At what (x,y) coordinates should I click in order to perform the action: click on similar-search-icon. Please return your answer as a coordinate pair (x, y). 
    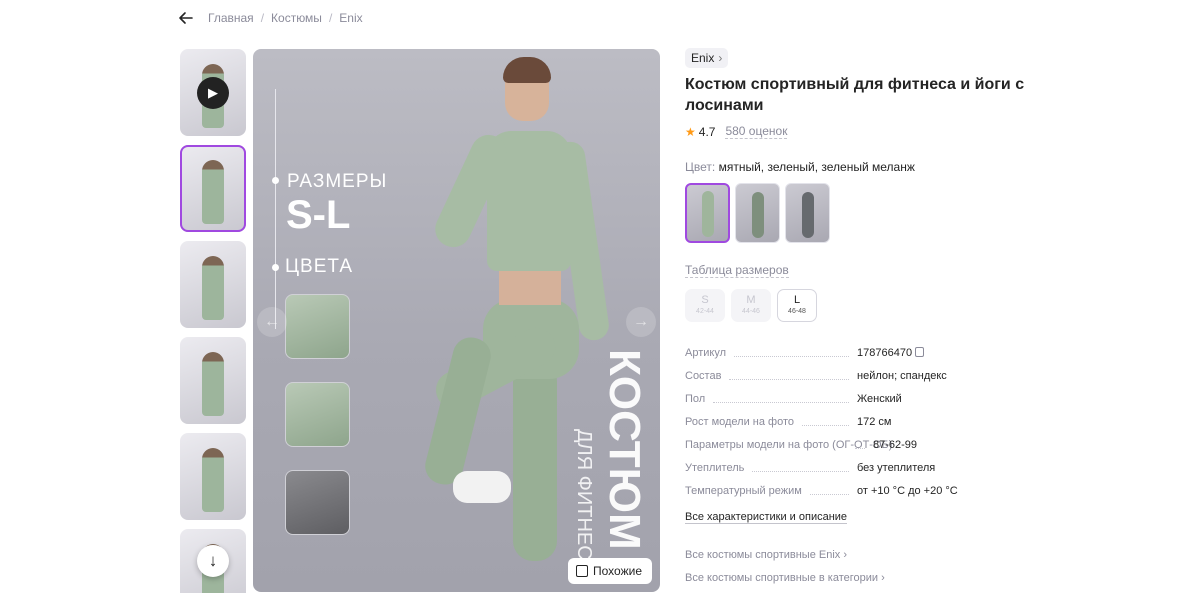
    Looking at the image, I should click on (582, 571).